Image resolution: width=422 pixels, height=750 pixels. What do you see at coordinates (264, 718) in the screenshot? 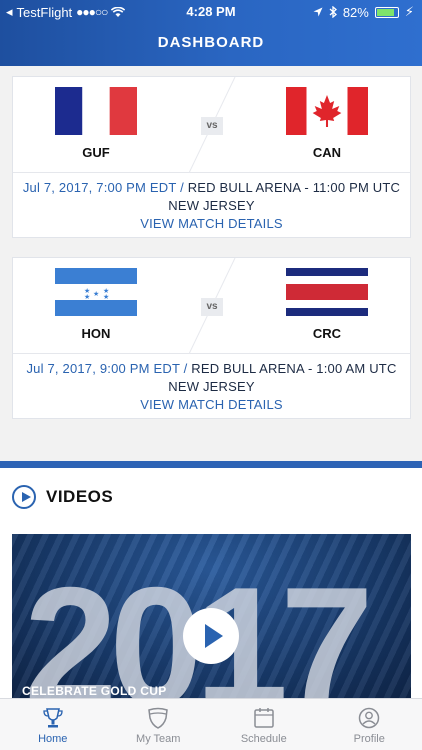
I see `calendar-icon` at bounding box center [264, 718].